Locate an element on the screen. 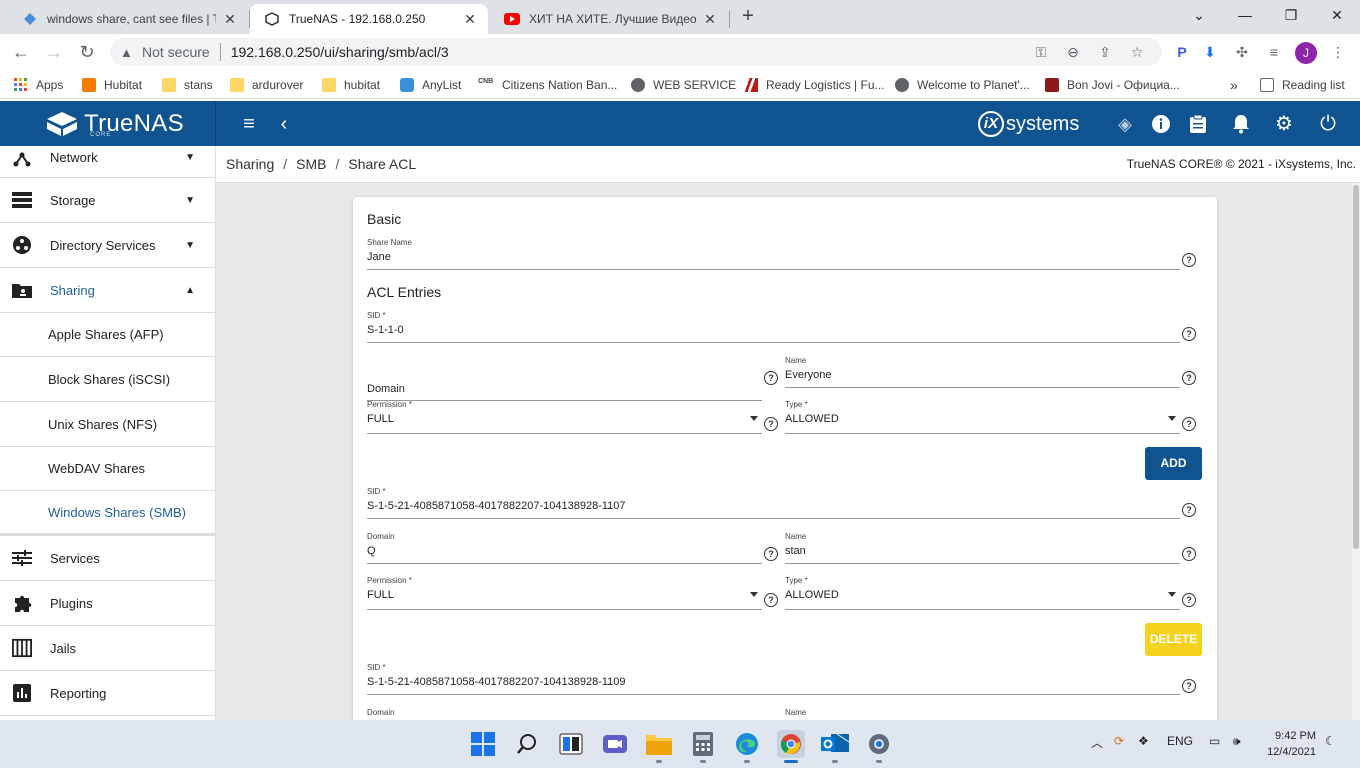  sidebar-item-smb: Windows Shares (SMB) is located at coordinates (107, 513).